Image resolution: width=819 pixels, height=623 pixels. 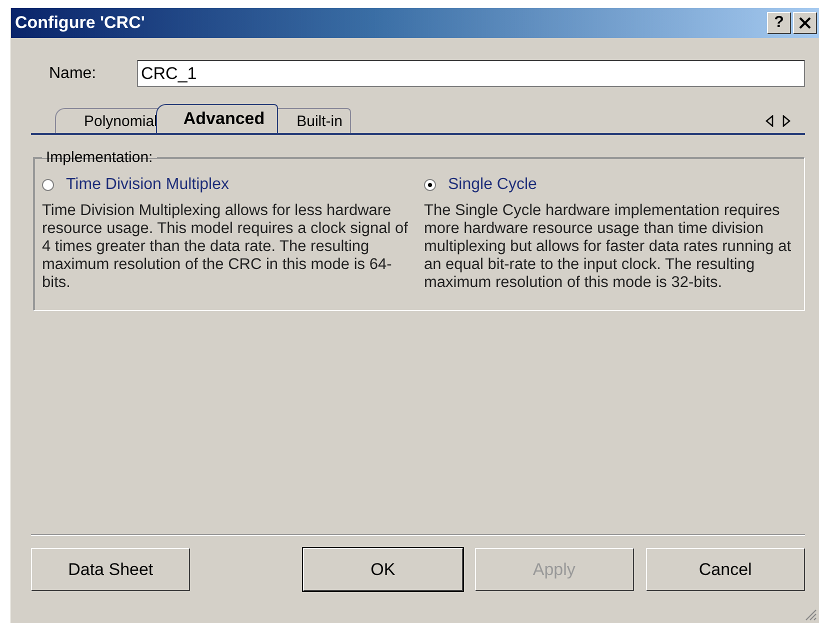 What do you see at coordinates (725, 569) in the screenshot?
I see `dialog-button: Cancel` at bounding box center [725, 569].